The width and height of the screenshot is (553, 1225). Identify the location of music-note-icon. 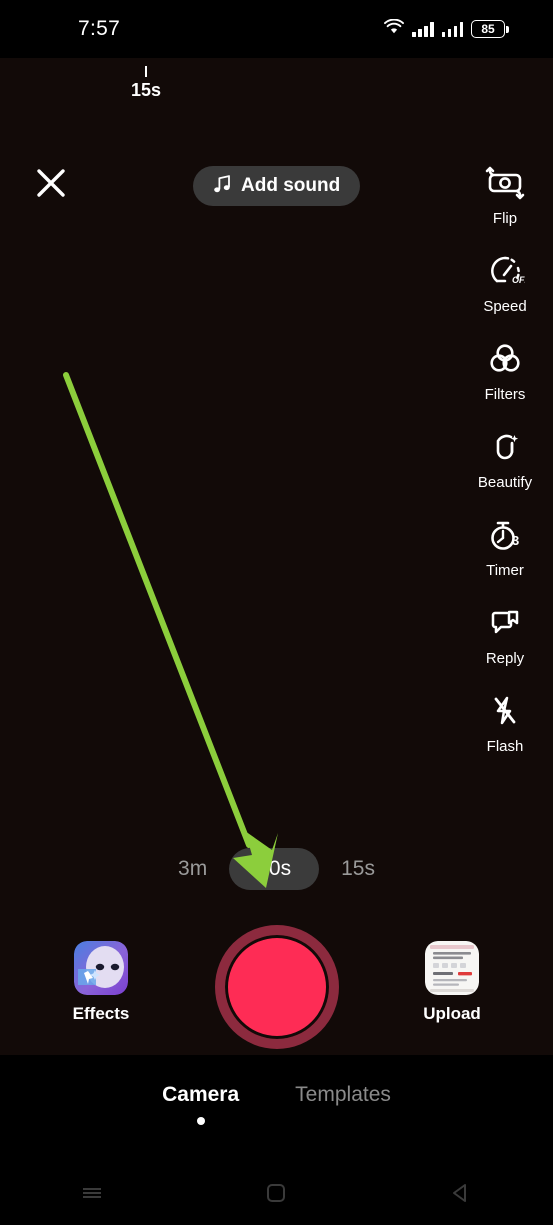
(222, 186).